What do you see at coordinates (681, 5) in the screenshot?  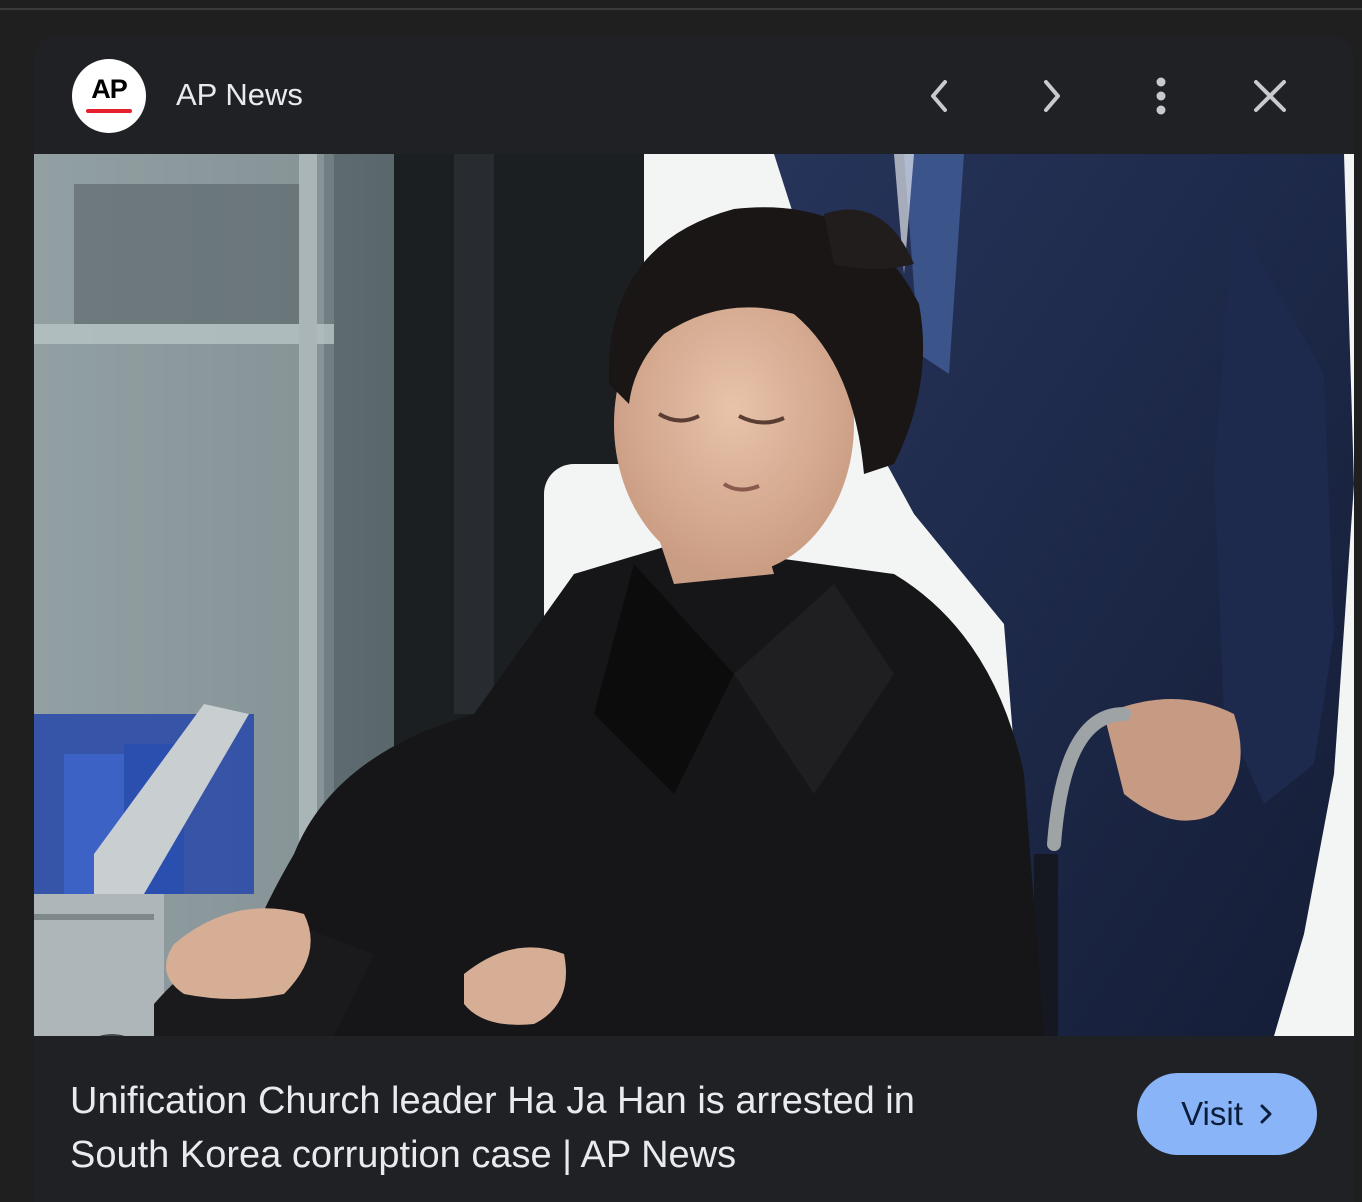 I see `top-divider` at bounding box center [681, 5].